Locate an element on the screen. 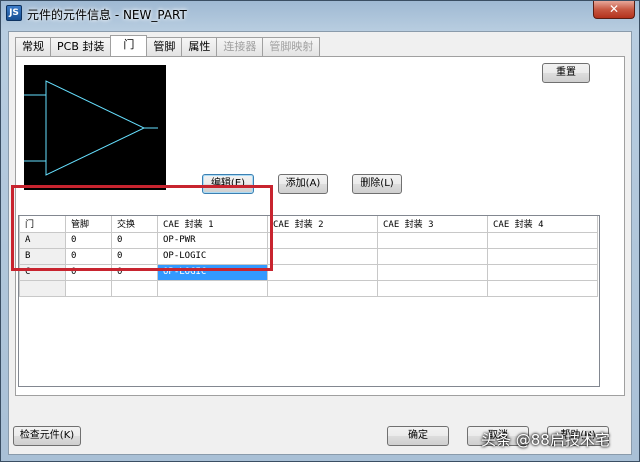 This screenshot has height=462, width=640. column-header: CAE 封装 2 is located at coordinates (322, 224).